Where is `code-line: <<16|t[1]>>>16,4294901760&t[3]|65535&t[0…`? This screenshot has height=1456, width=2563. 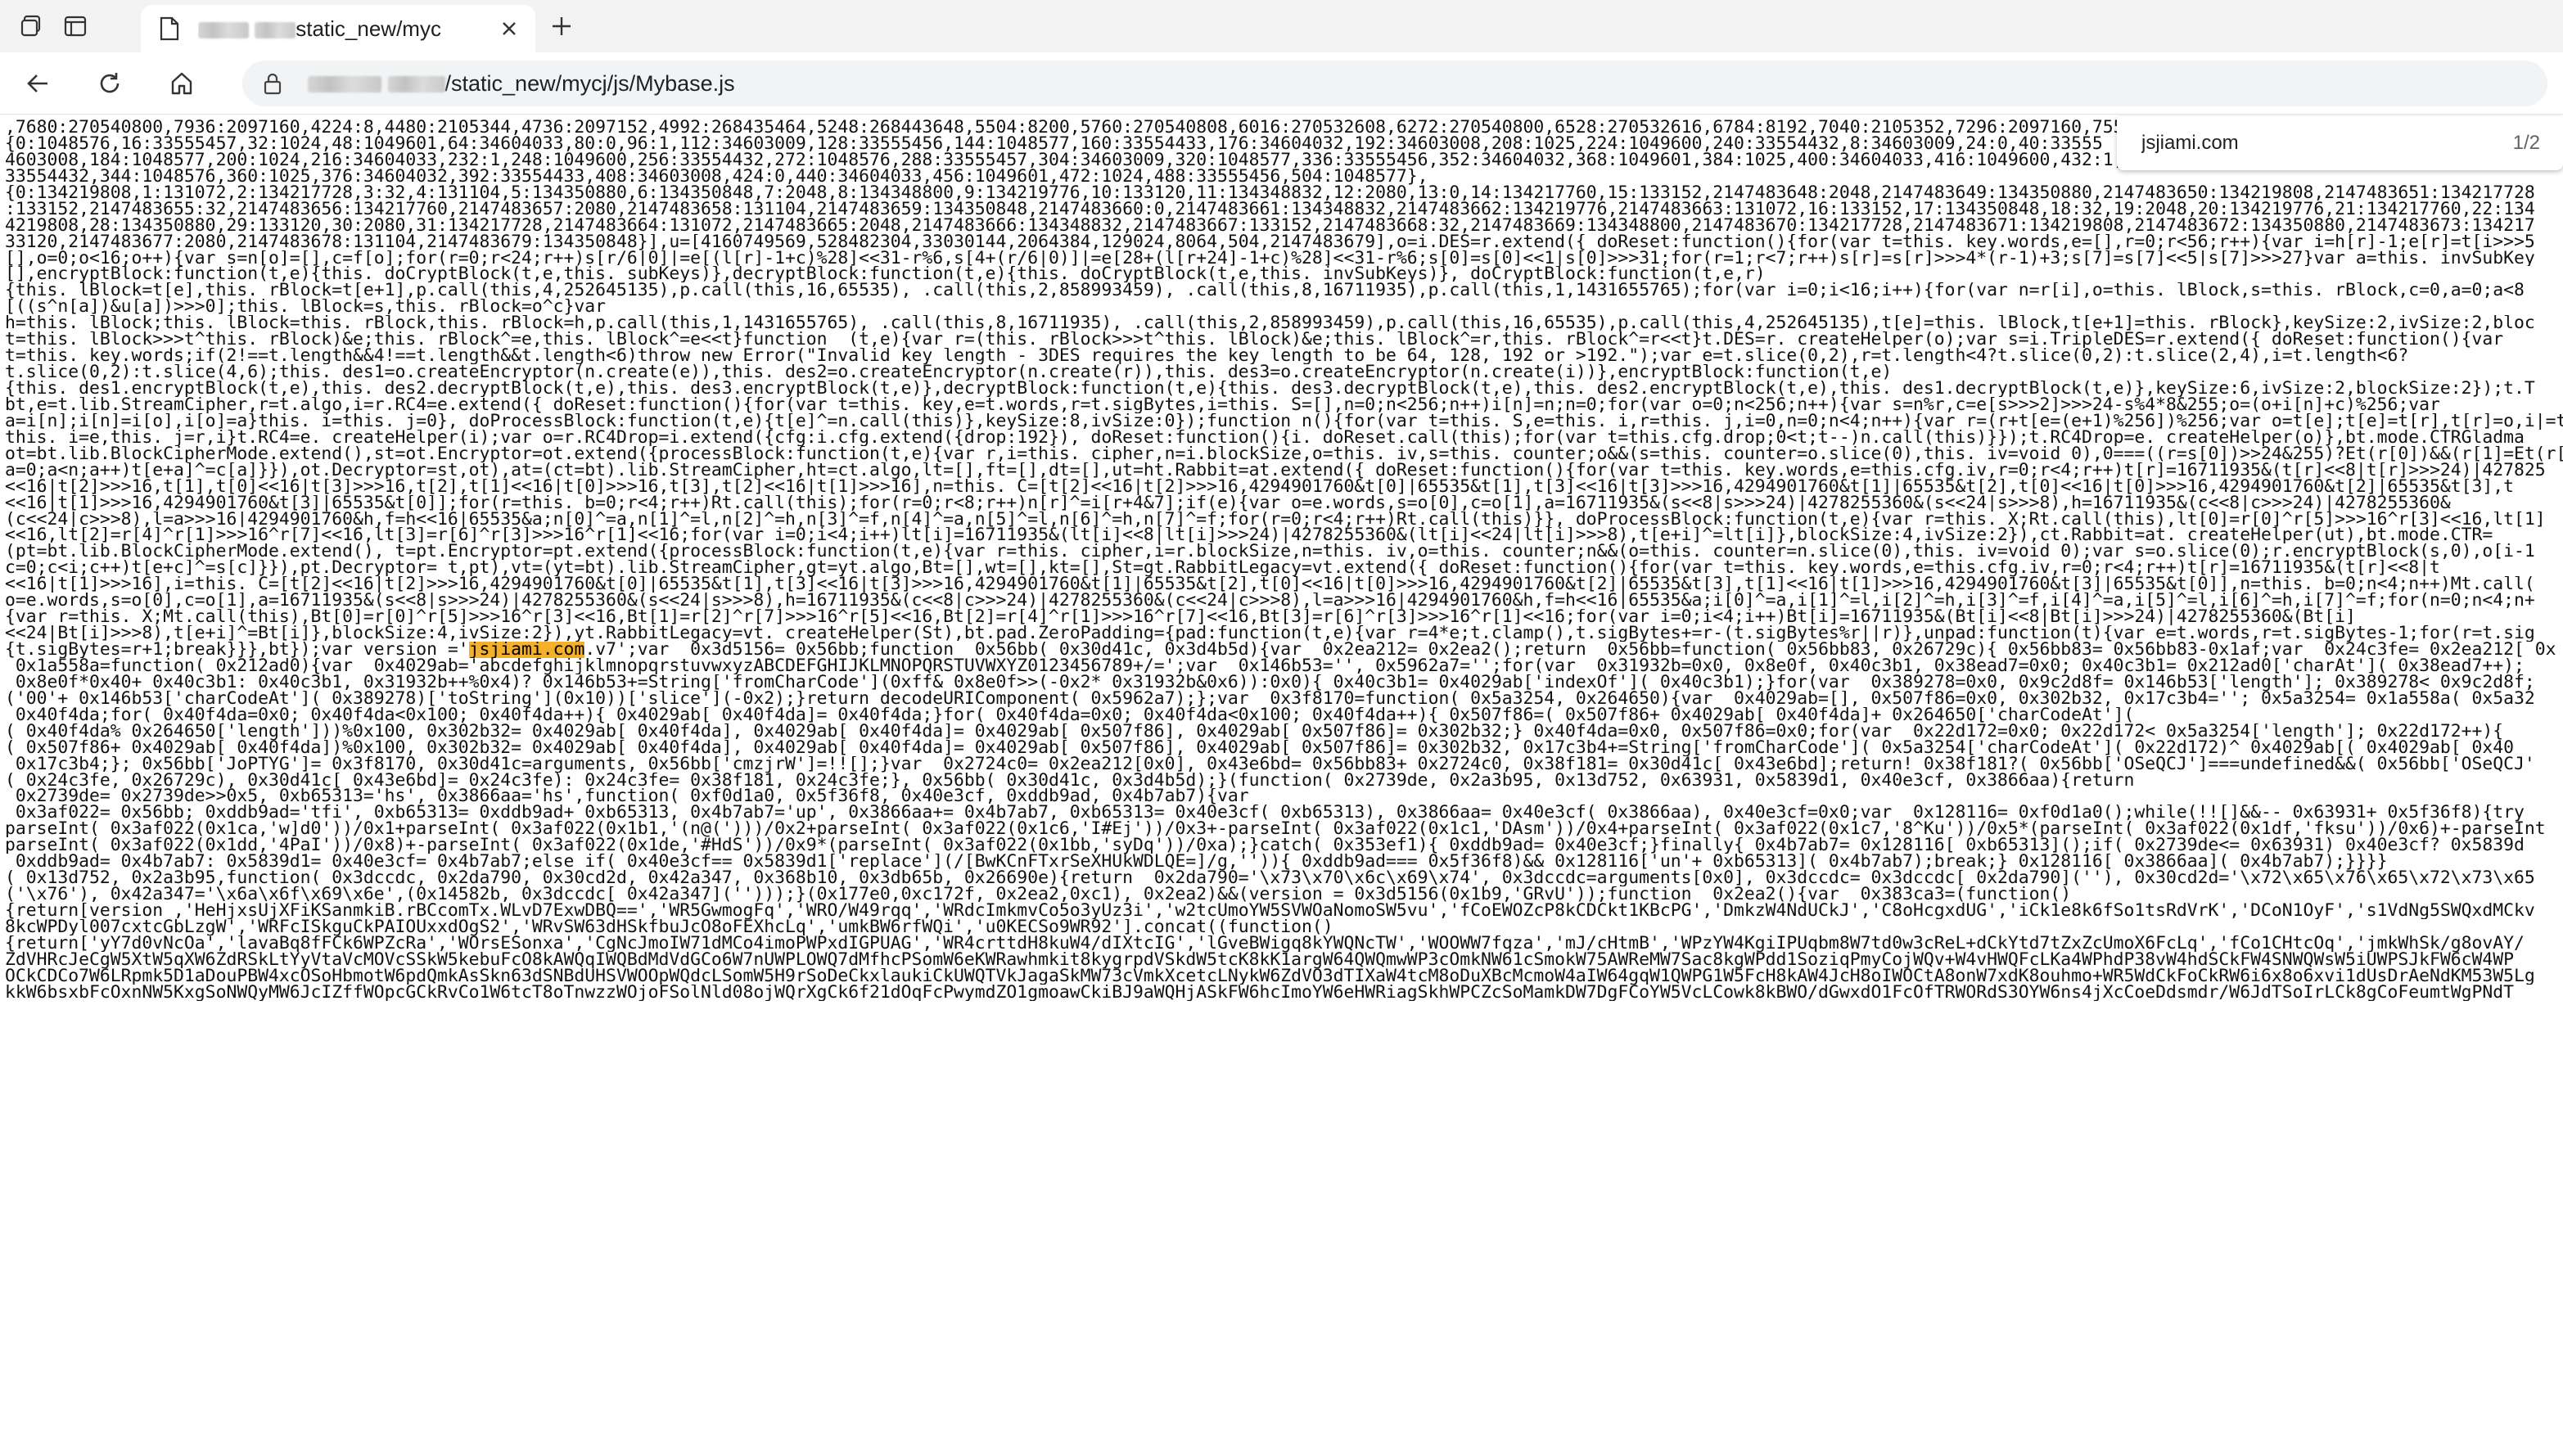
code-line: <<16|t[1]>>>16,4294901760&t[3]|65535&t[0… is located at coordinates (1228, 503).